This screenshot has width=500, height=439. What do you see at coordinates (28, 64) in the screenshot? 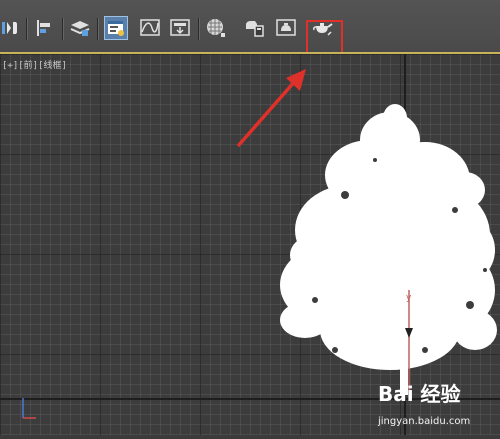
I see `viewport-point-of-view: [前]` at bounding box center [28, 64].